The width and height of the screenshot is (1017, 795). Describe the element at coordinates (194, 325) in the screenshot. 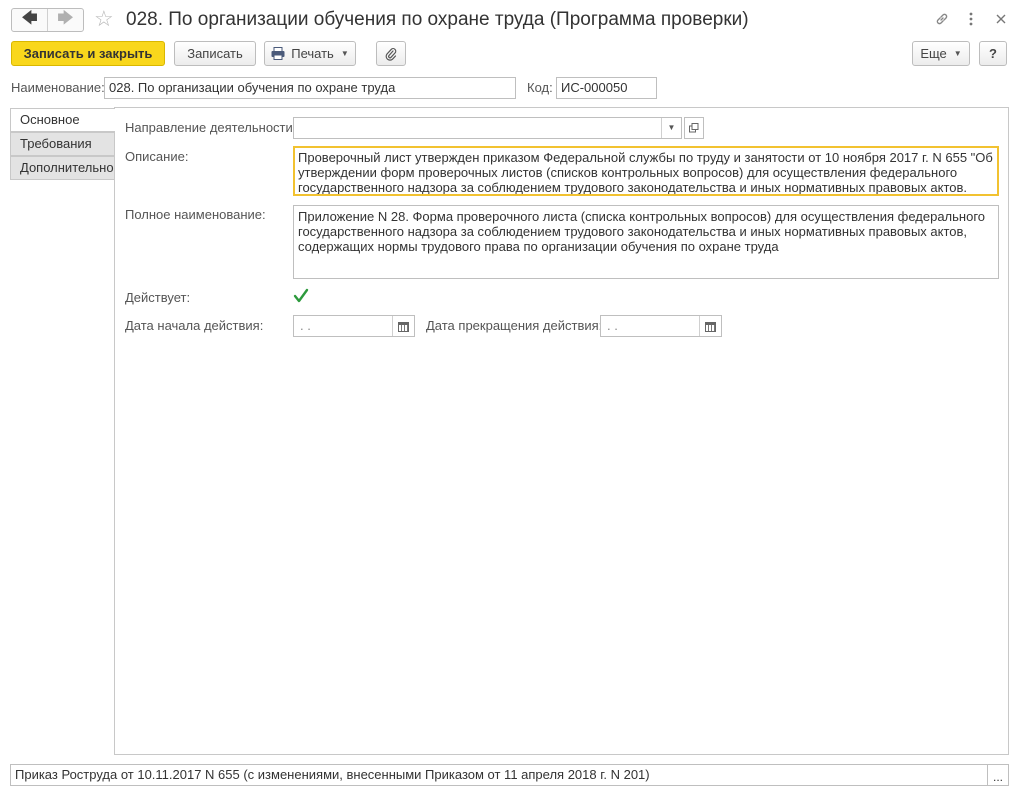

I see `start-date-label: Дата начала действия:` at that location.